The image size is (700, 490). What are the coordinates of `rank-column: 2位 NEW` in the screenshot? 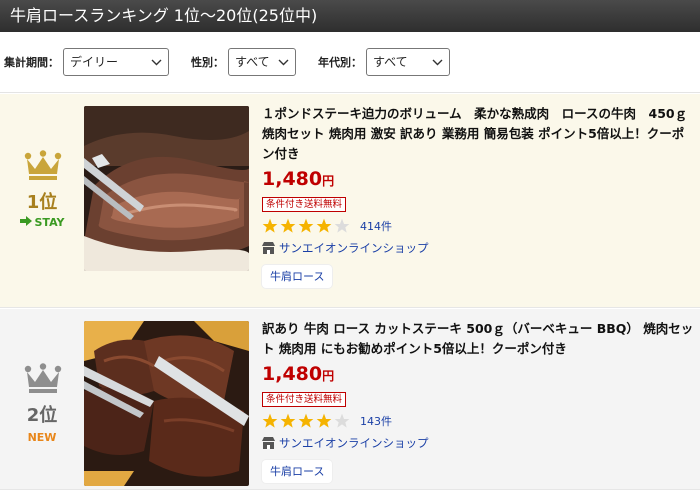 It's located at (42, 399).